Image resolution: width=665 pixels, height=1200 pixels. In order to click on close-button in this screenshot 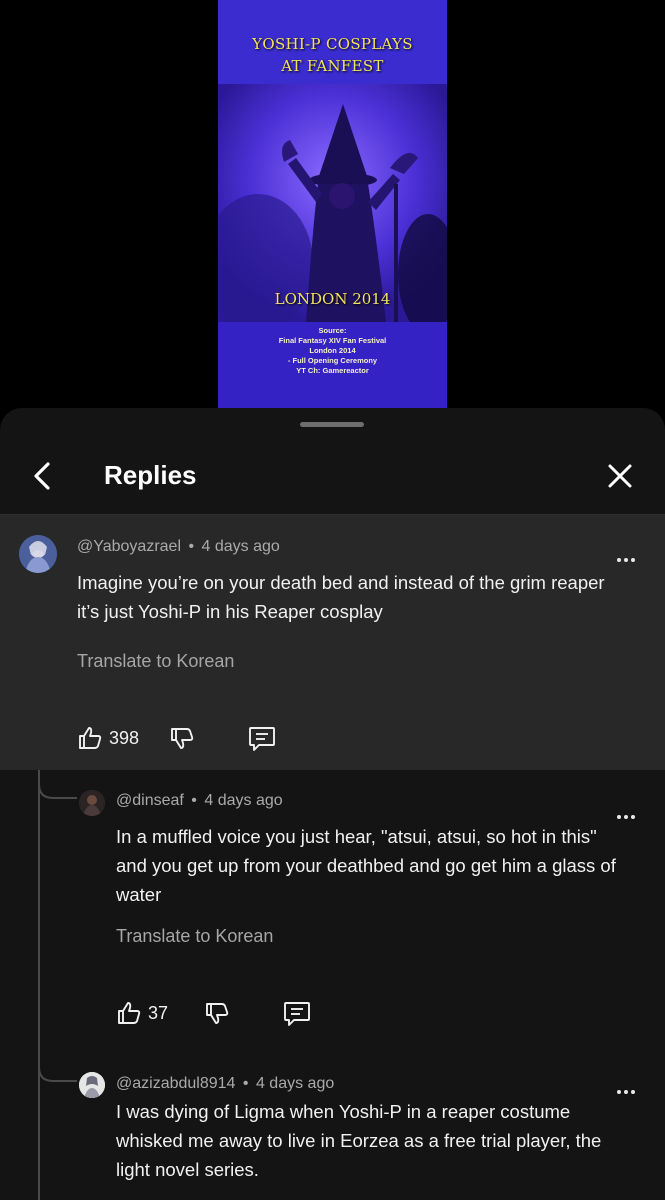, I will do `click(620, 476)`.